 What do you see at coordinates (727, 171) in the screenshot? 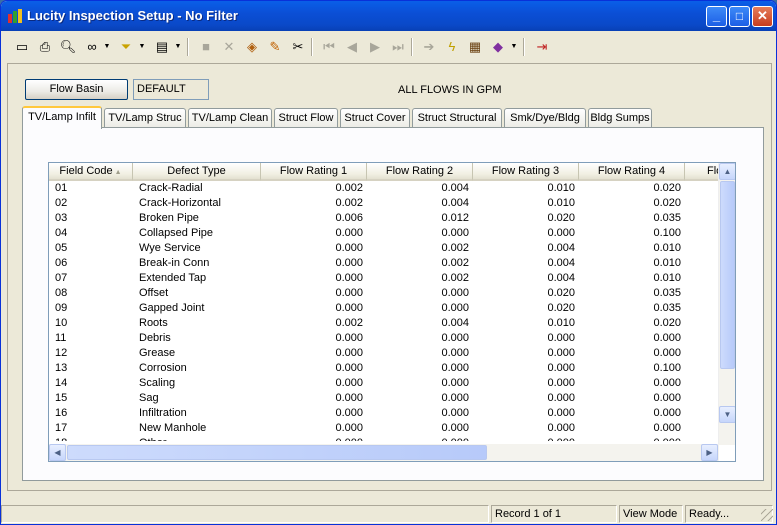
I see `scroll-up-icon: ▲` at bounding box center [727, 171].